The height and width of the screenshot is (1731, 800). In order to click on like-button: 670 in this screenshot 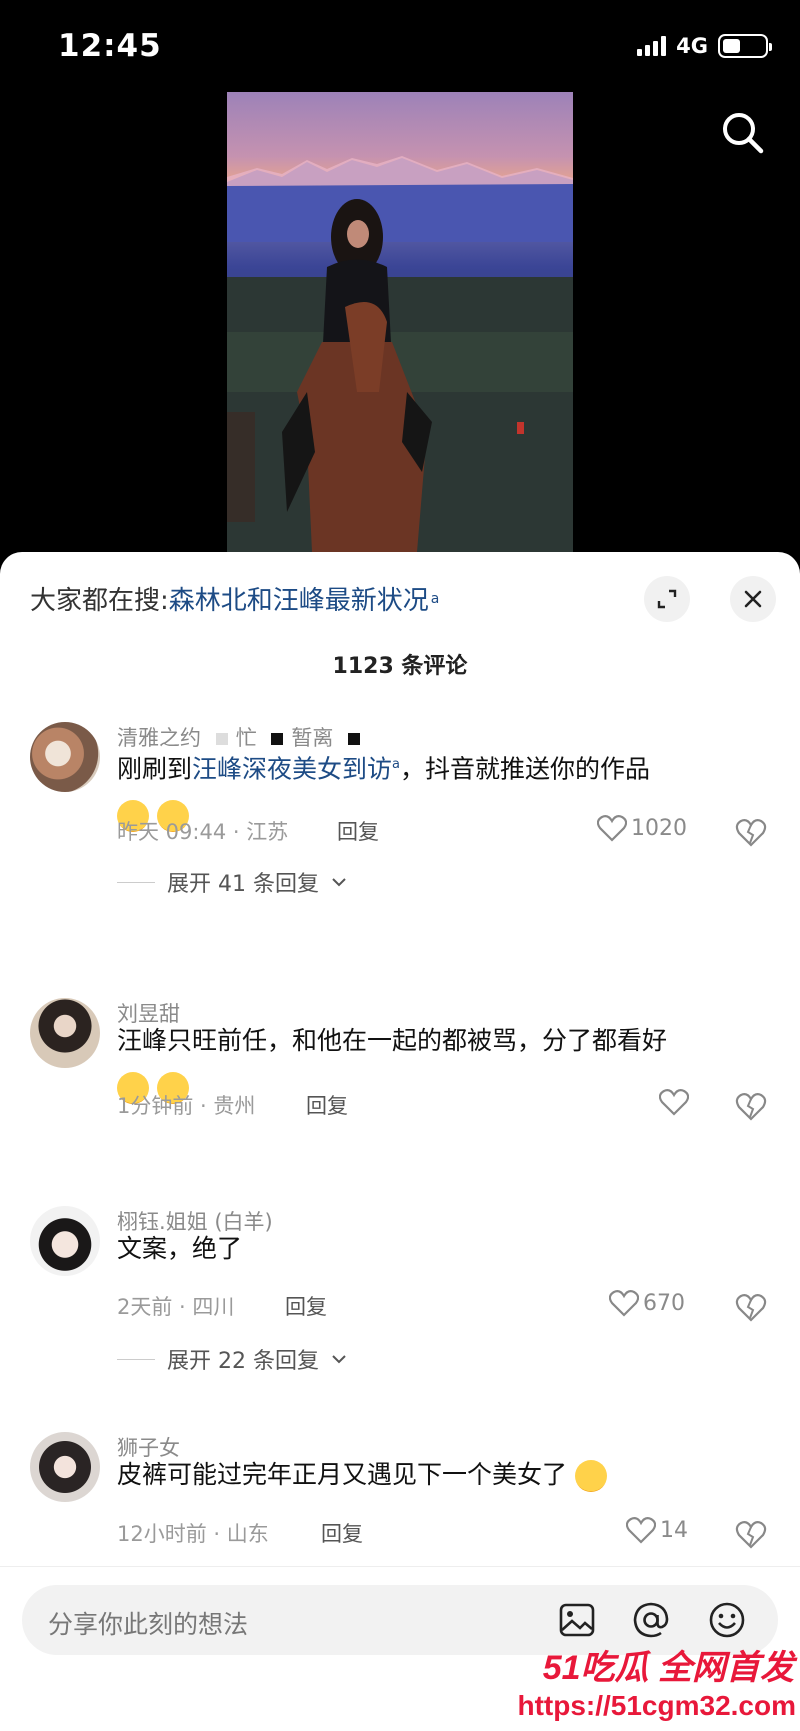, I will do `click(647, 1303)`.